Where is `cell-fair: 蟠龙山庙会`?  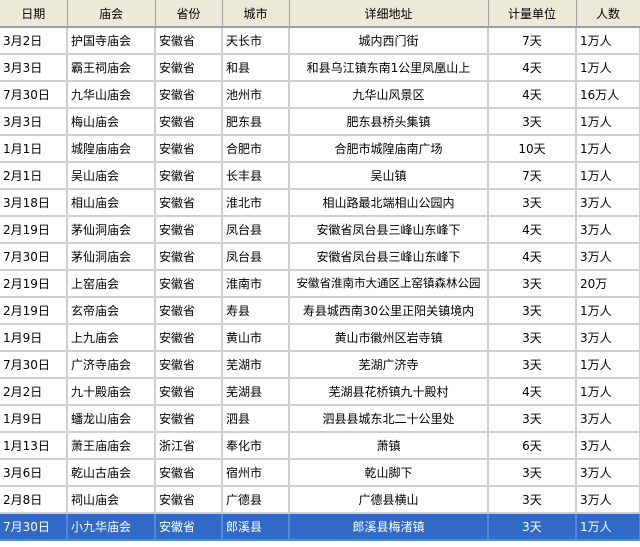 cell-fair: 蟠龙山庙会 is located at coordinates (111, 419).